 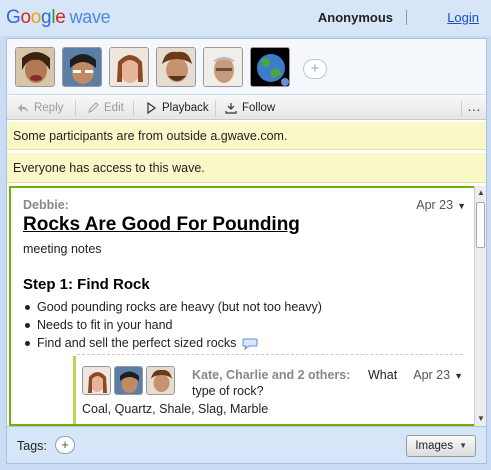 What do you see at coordinates (86, 284) in the screenshot?
I see `step-heading: Step 1: Find Rock` at bounding box center [86, 284].